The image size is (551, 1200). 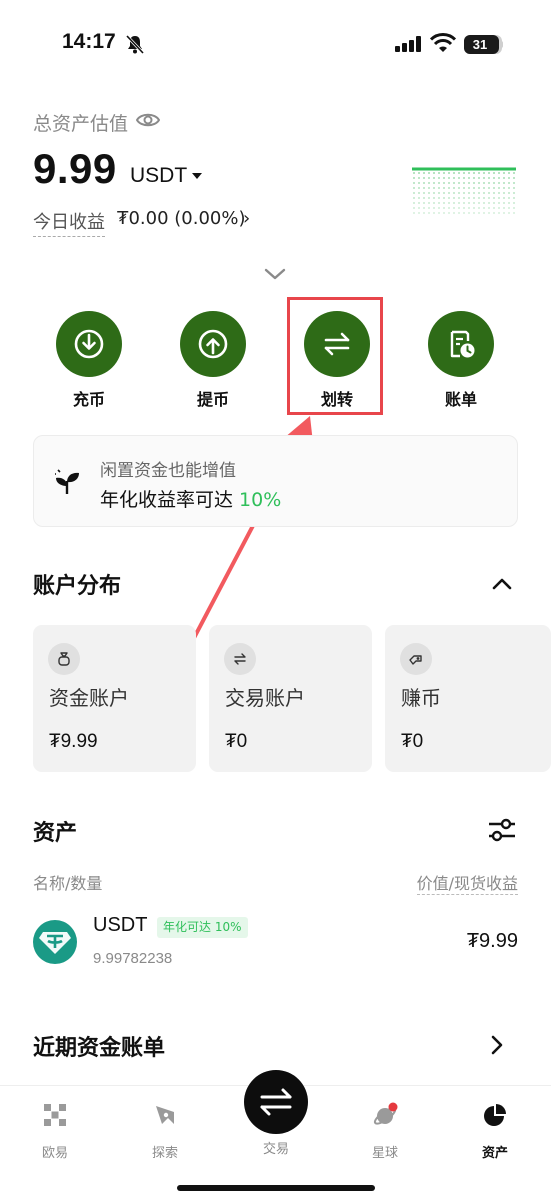 What do you see at coordinates (421, 698) in the screenshot?
I see `account-name: 赚币` at bounding box center [421, 698].